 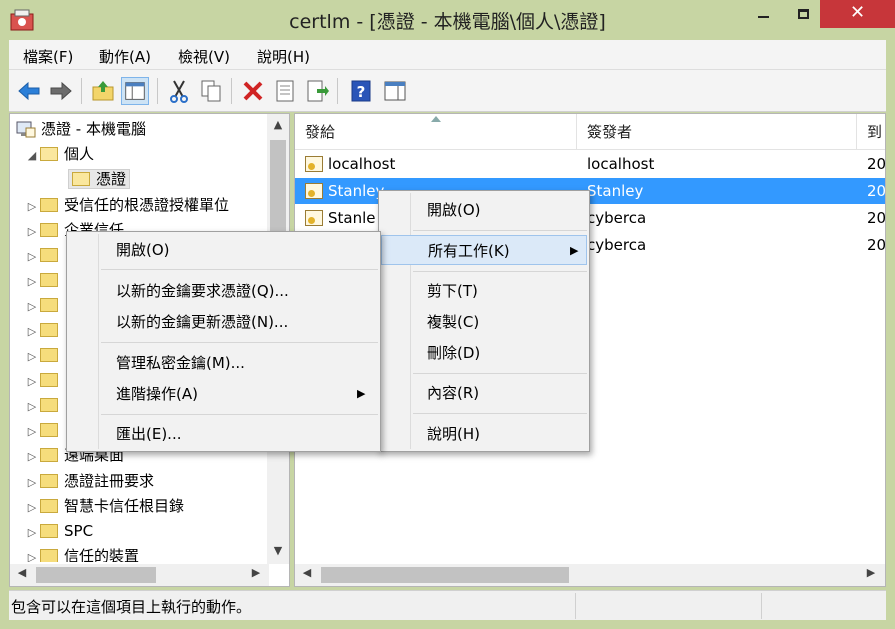 I want to click on maximize-icon, so click(x=803, y=13).